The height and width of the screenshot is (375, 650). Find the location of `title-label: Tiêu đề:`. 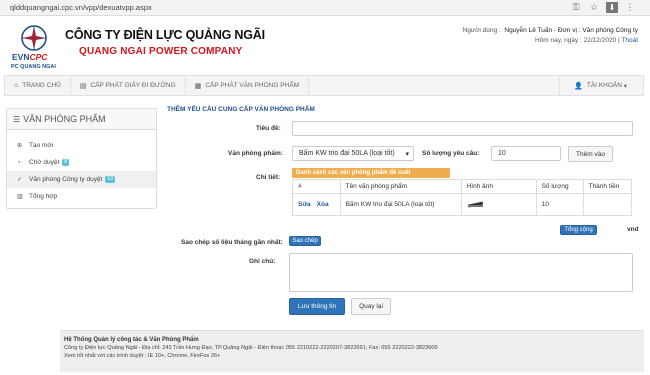

title-label: Tiêu đề: is located at coordinates (268, 128).